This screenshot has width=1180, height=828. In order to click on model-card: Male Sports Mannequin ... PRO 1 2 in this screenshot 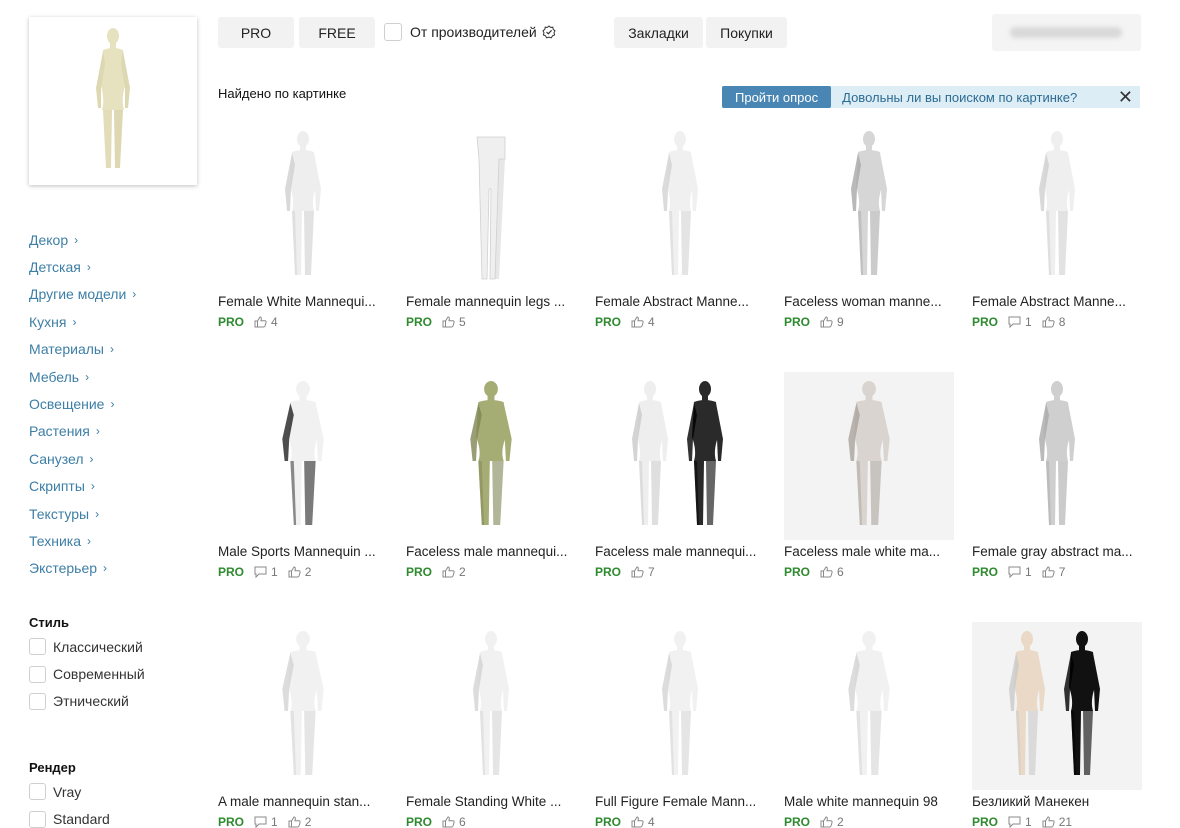, I will do `click(303, 475)`.